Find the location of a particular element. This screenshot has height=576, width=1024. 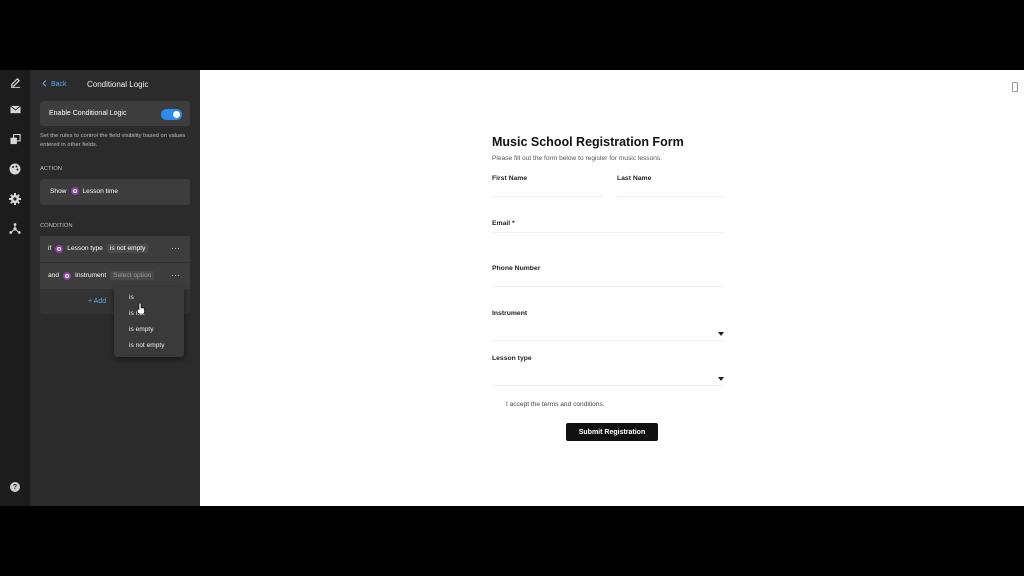

back-button: Back is located at coordinates (54, 84).